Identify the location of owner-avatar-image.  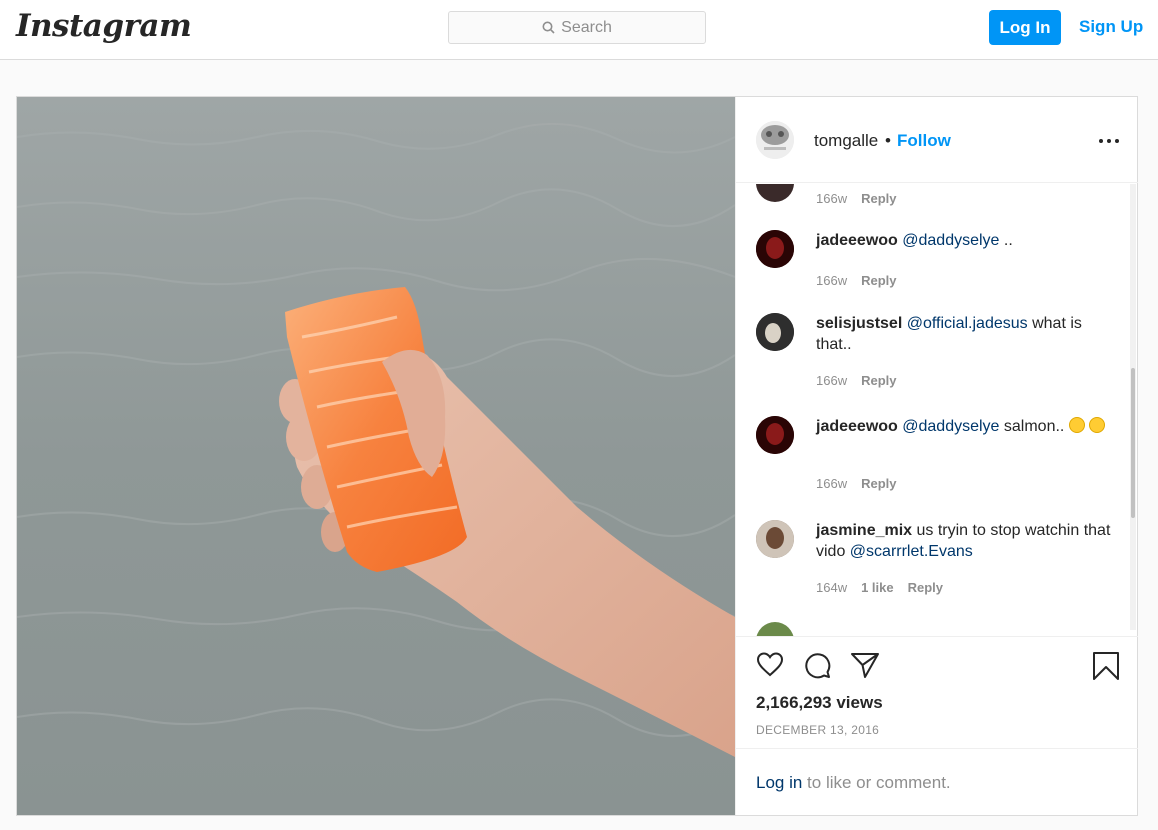
(775, 140).